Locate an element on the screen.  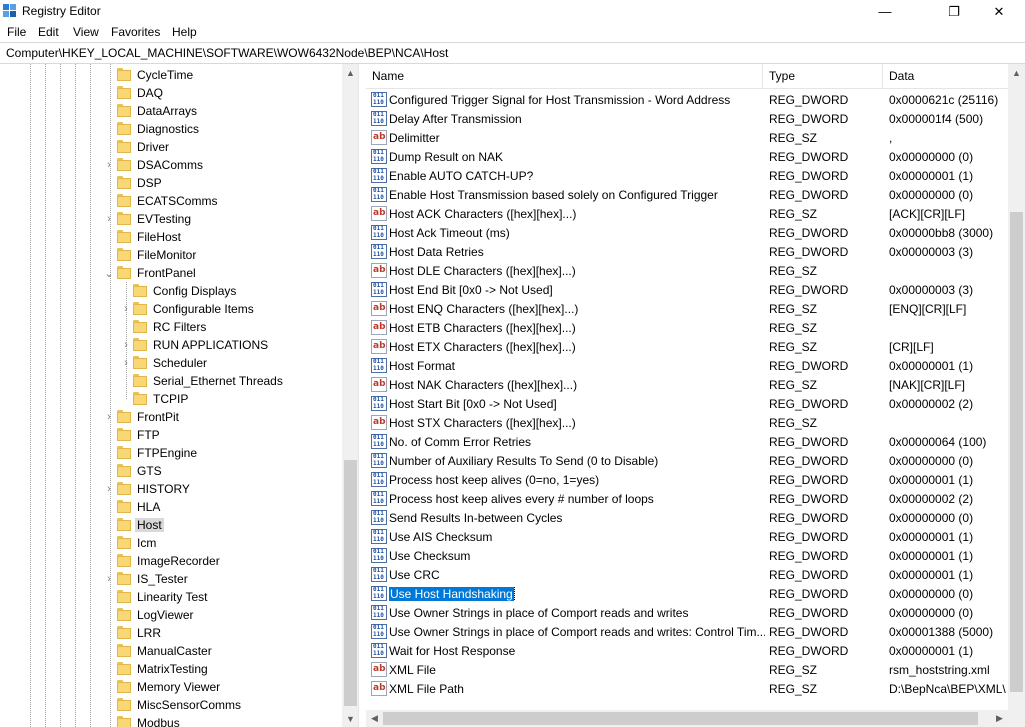
tree-item-label: Linearity Test is located at coordinates (172, 597).